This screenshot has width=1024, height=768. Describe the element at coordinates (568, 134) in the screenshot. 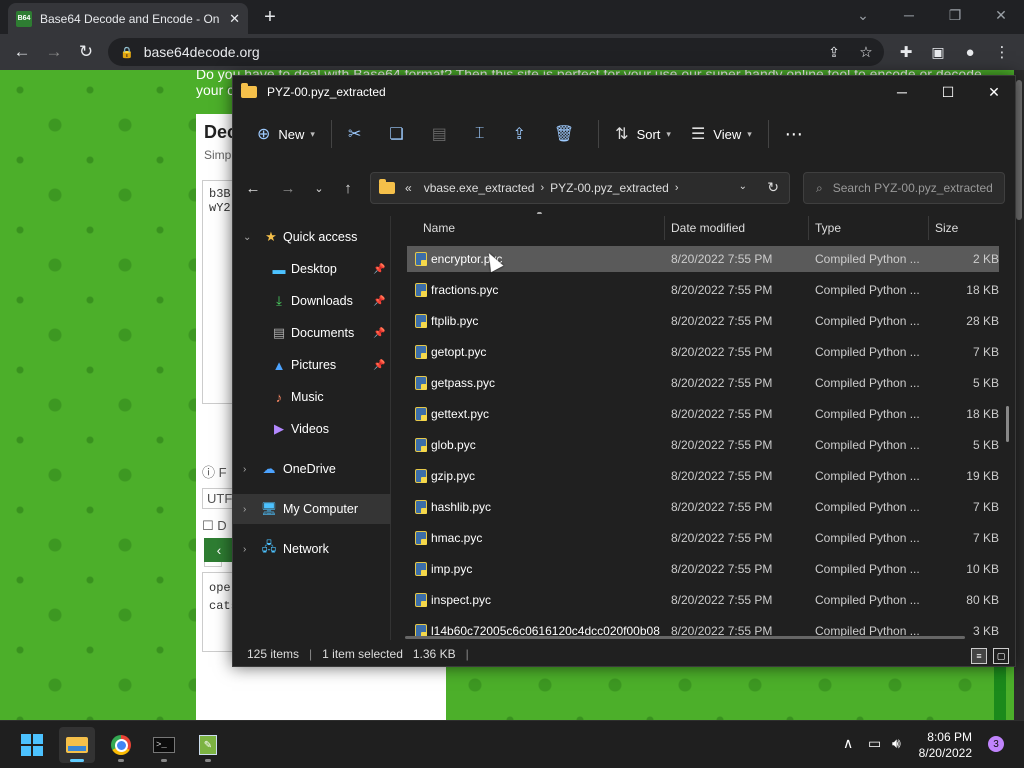

I see `delete-button: 🗑` at that location.